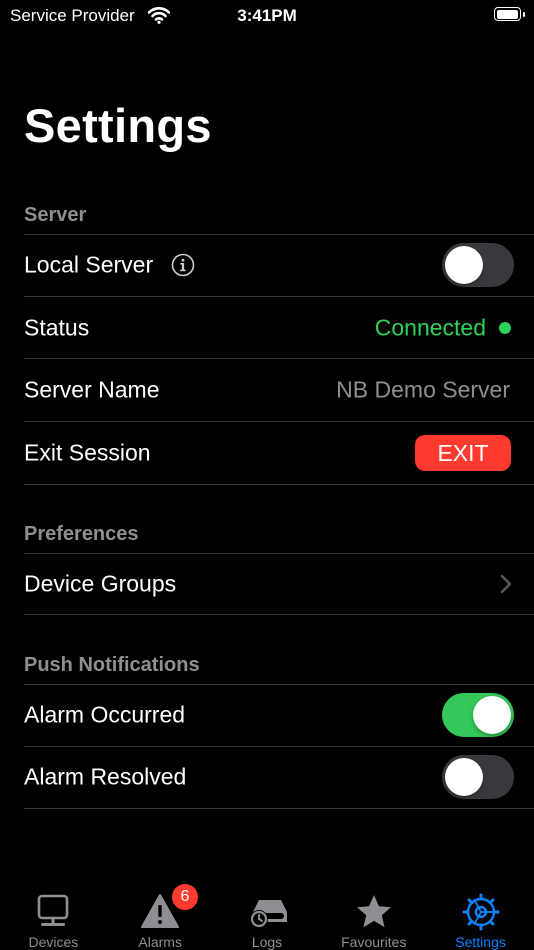  I want to click on row-device-groups: Device Groups, so click(267, 584).